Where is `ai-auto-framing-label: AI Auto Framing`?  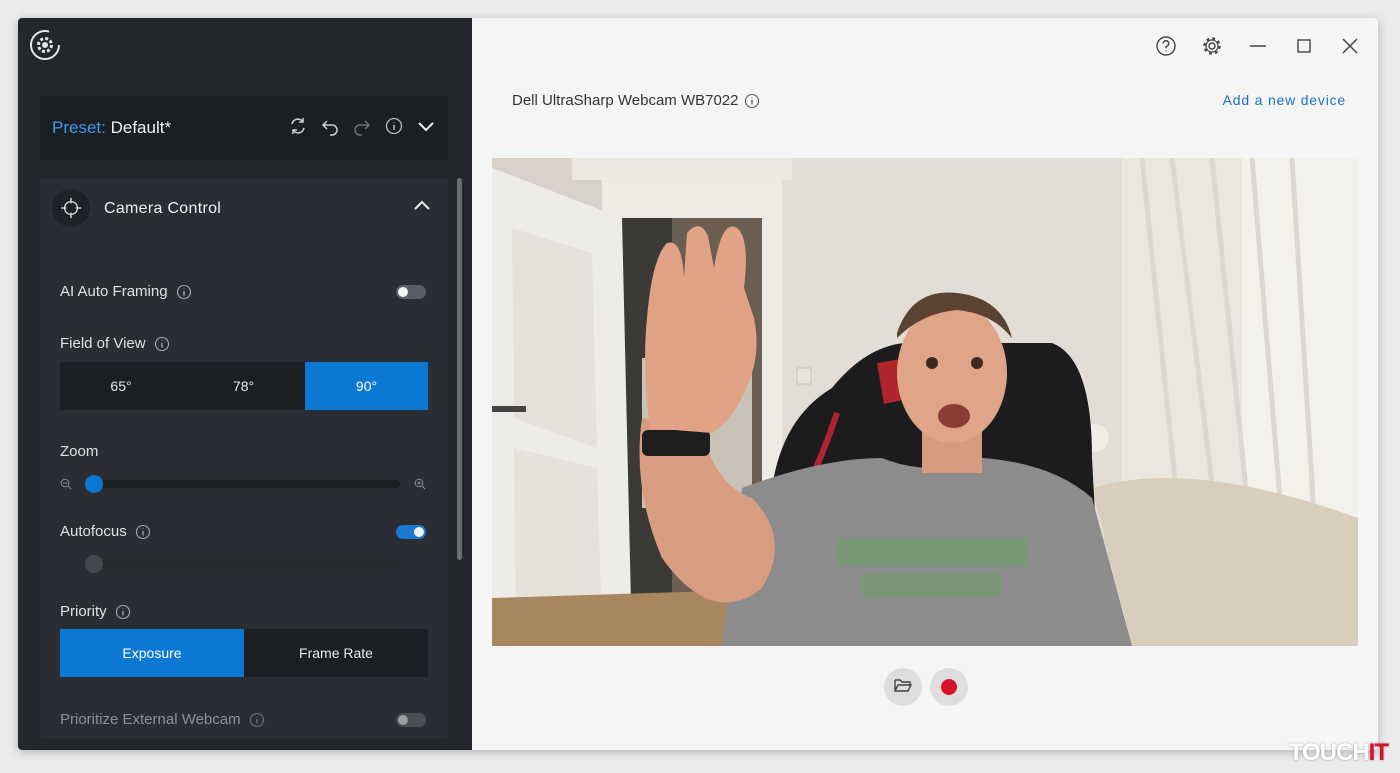 ai-auto-framing-label: AI Auto Framing is located at coordinates (114, 291).